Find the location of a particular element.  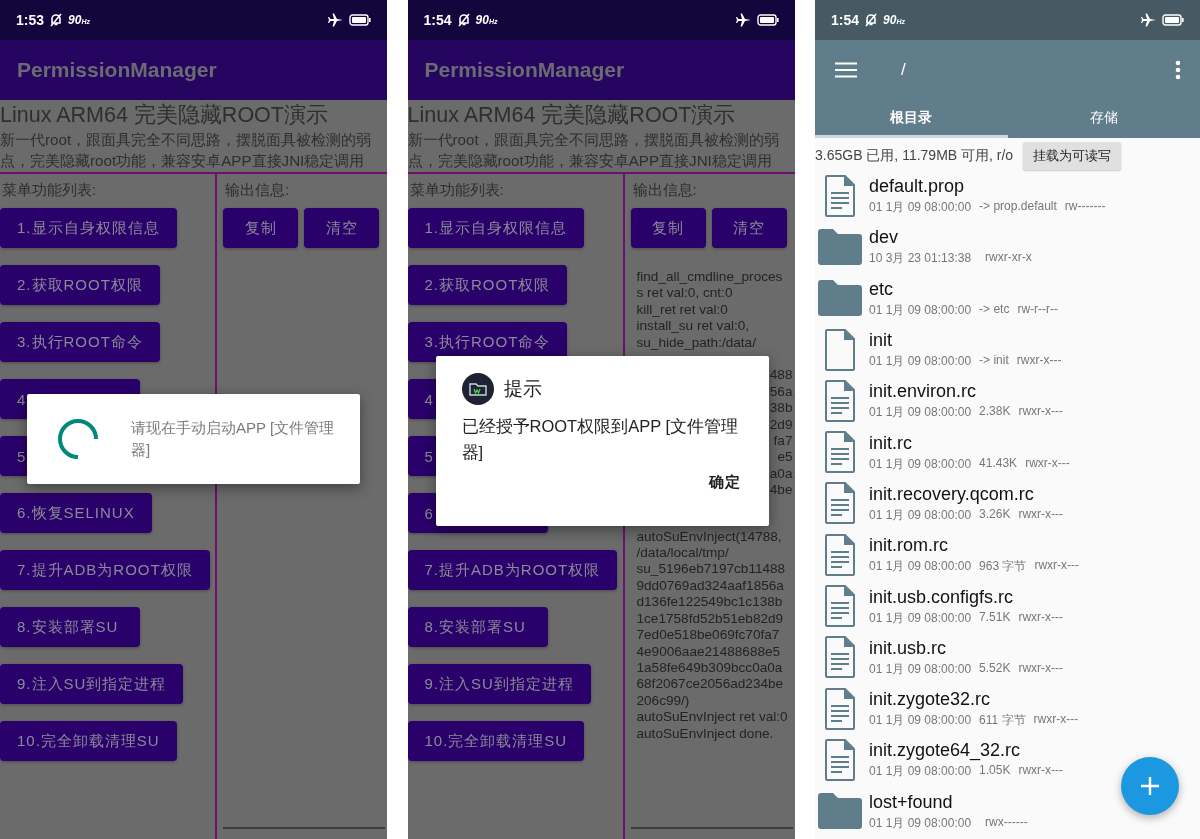

app-title: PermissionManager is located at coordinates (524, 70).